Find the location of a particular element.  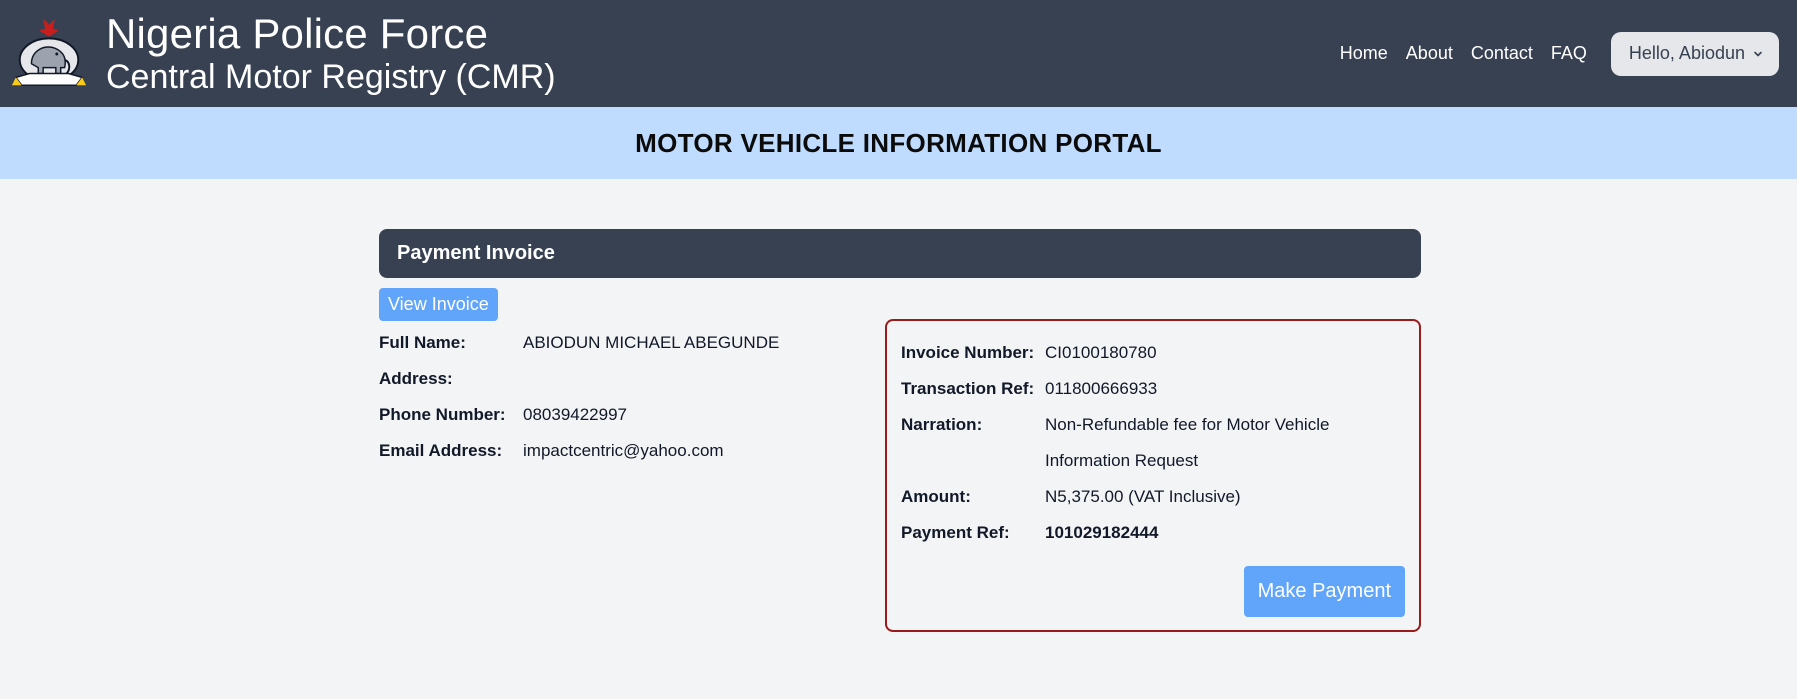

make-payment-button: Make Payment is located at coordinates (1324, 591).